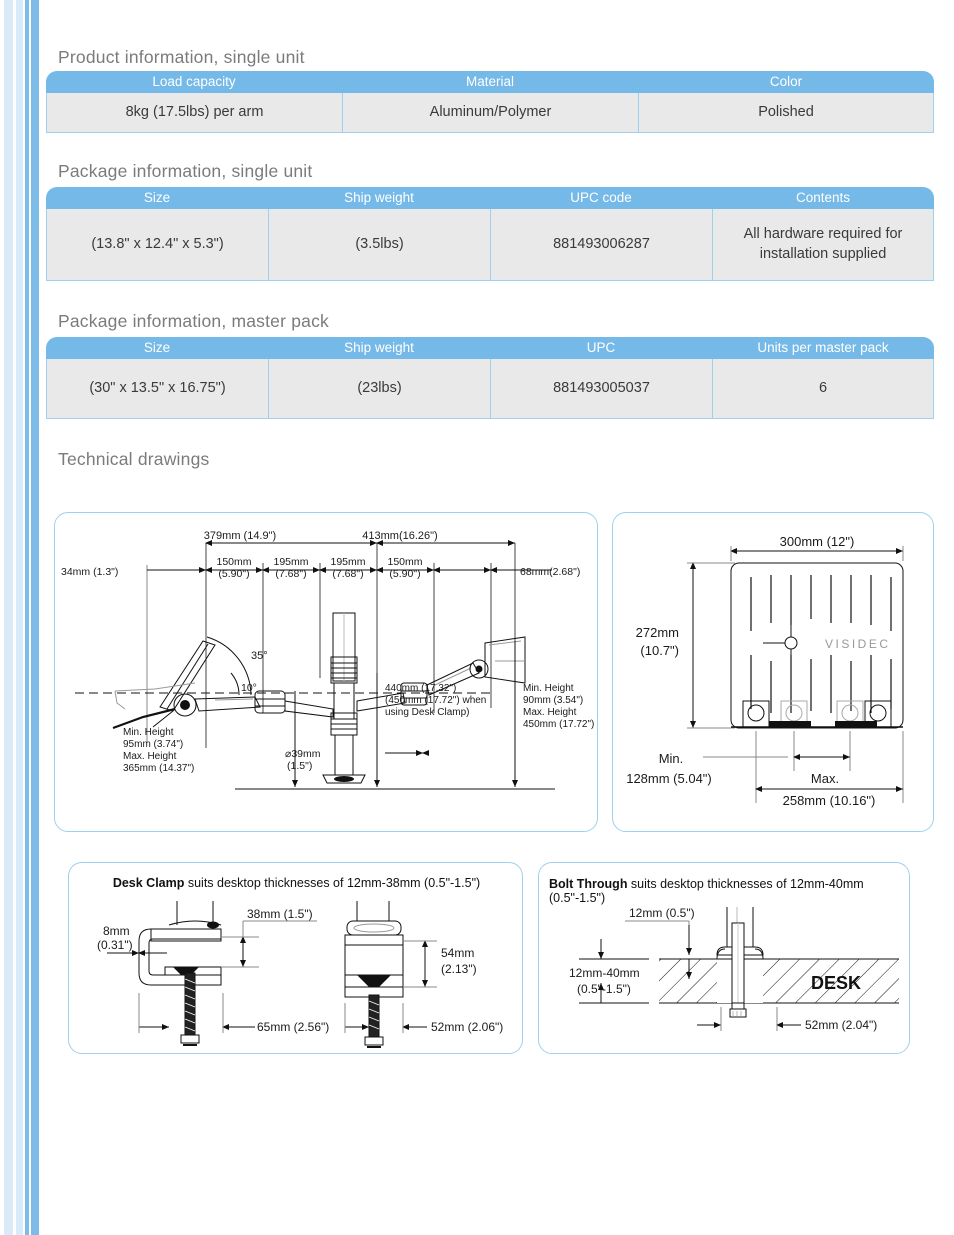  What do you see at coordinates (786, 82) in the screenshot?
I see `col-header-color: Color` at bounding box center [786, 82].